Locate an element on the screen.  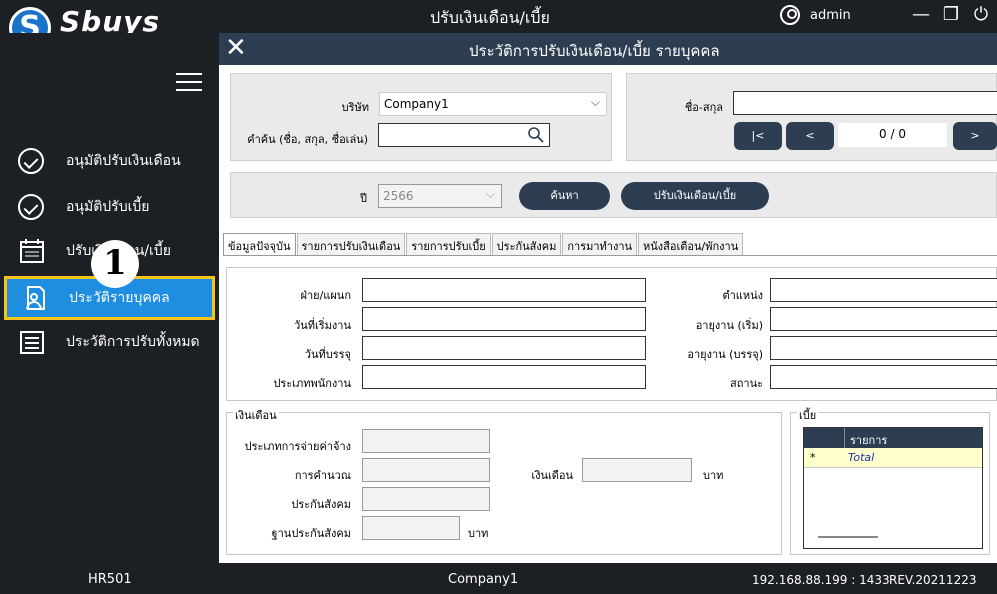
emp-type-label: ประเภทพนักงาน is located at coordinates (312, 383).